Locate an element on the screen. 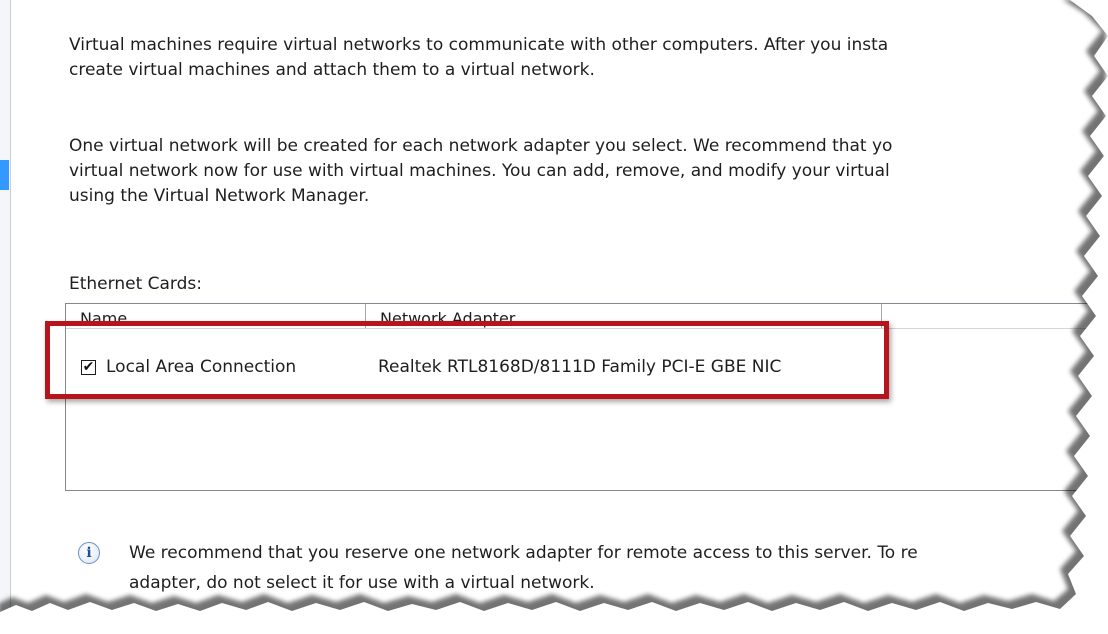 This screenshot has width=1108, height=634. wizard-side-strip is located at coordinates (5, 317).